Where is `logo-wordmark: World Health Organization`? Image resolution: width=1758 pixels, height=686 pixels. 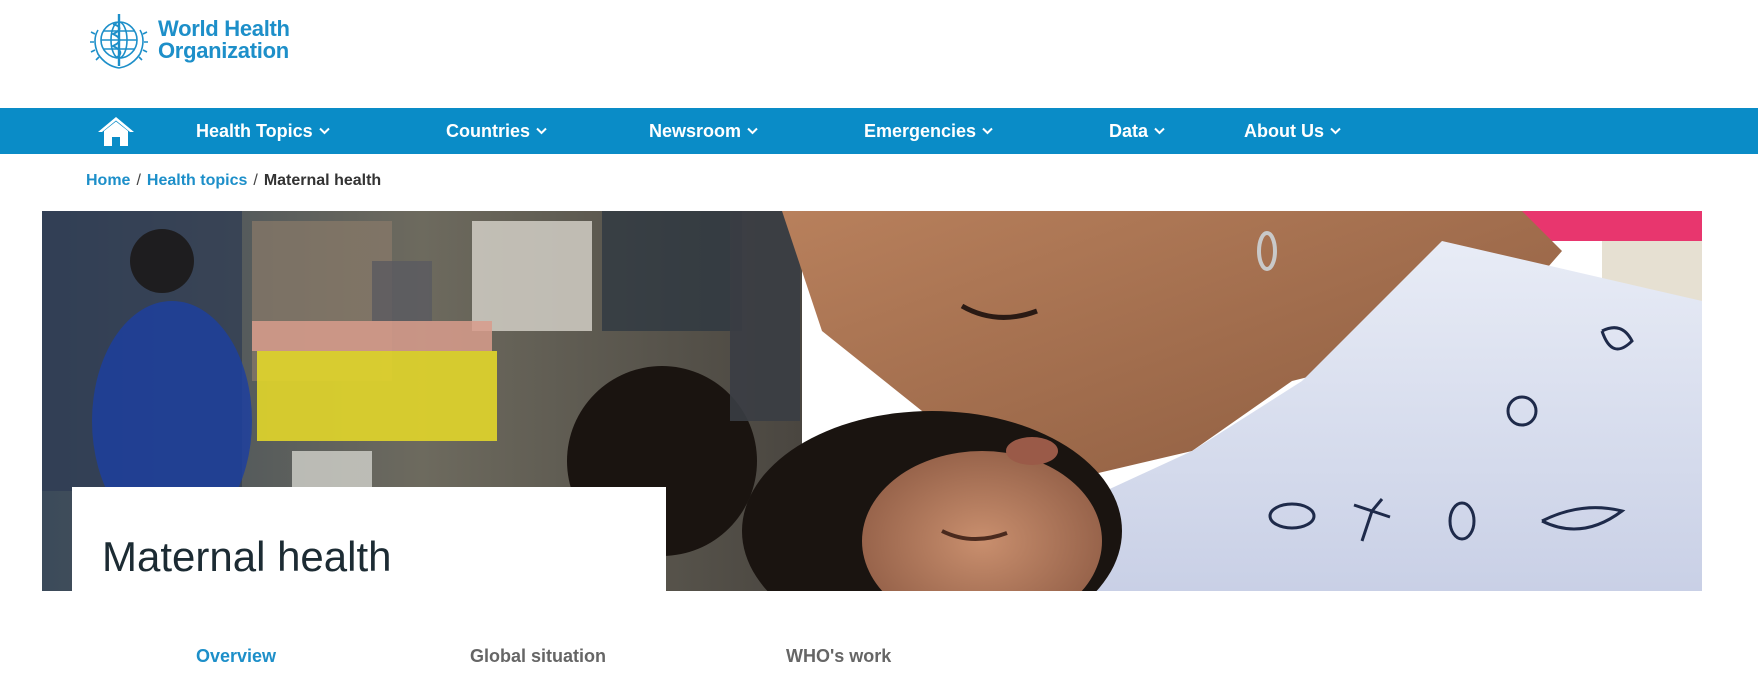 logo-wordmark: World Health Organization is located at coordinates (224, 40).